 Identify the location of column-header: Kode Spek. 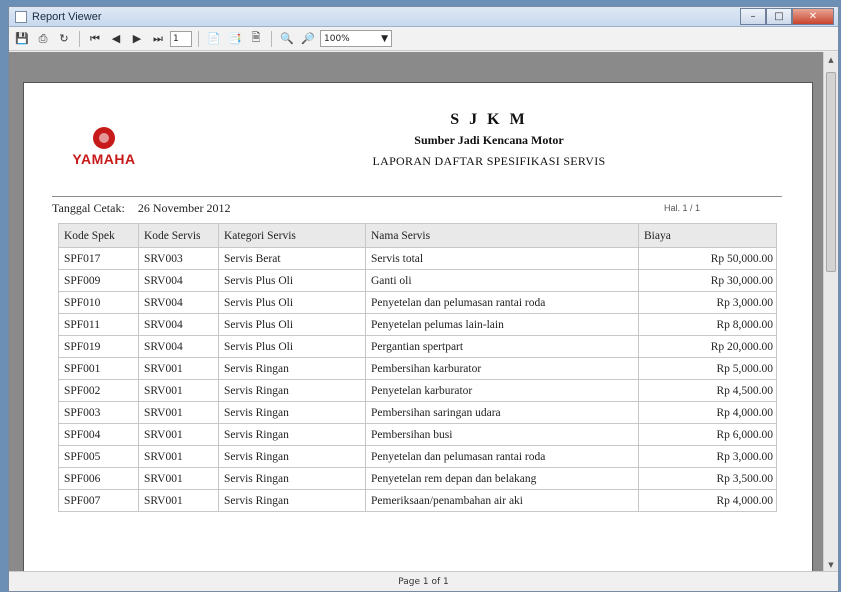
(98, 235).